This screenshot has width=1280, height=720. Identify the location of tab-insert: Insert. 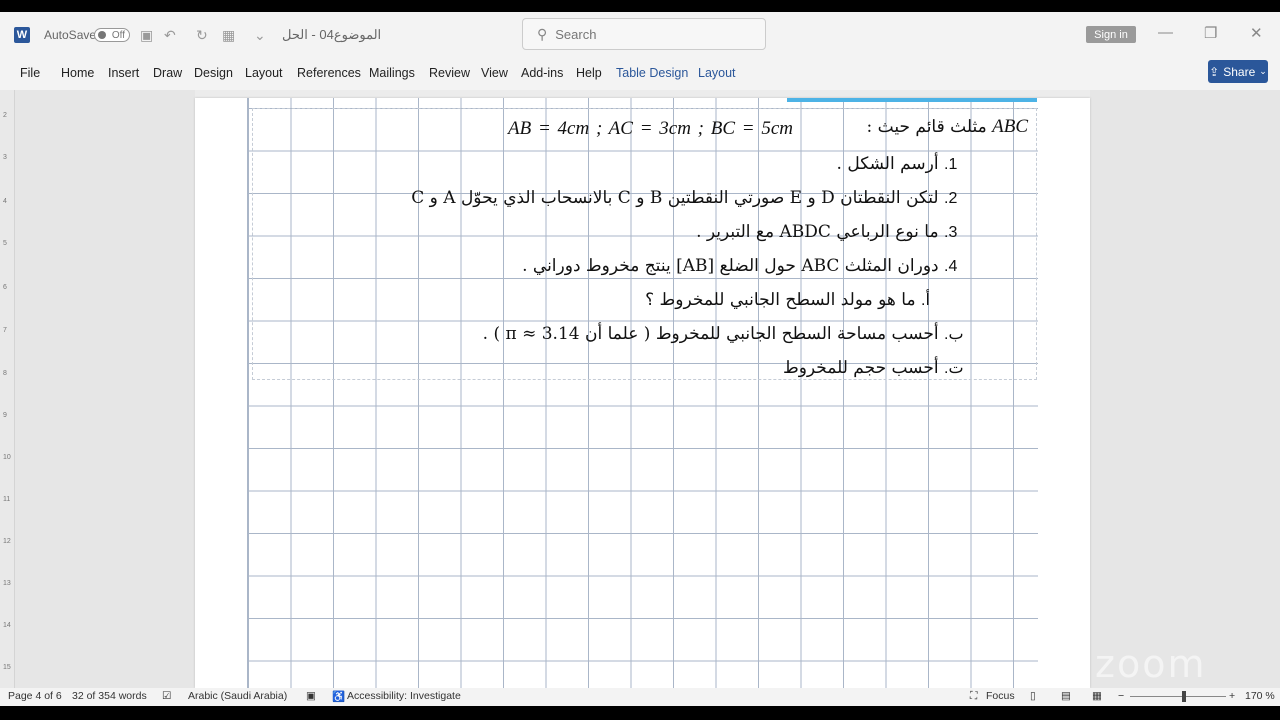
(123, 73).